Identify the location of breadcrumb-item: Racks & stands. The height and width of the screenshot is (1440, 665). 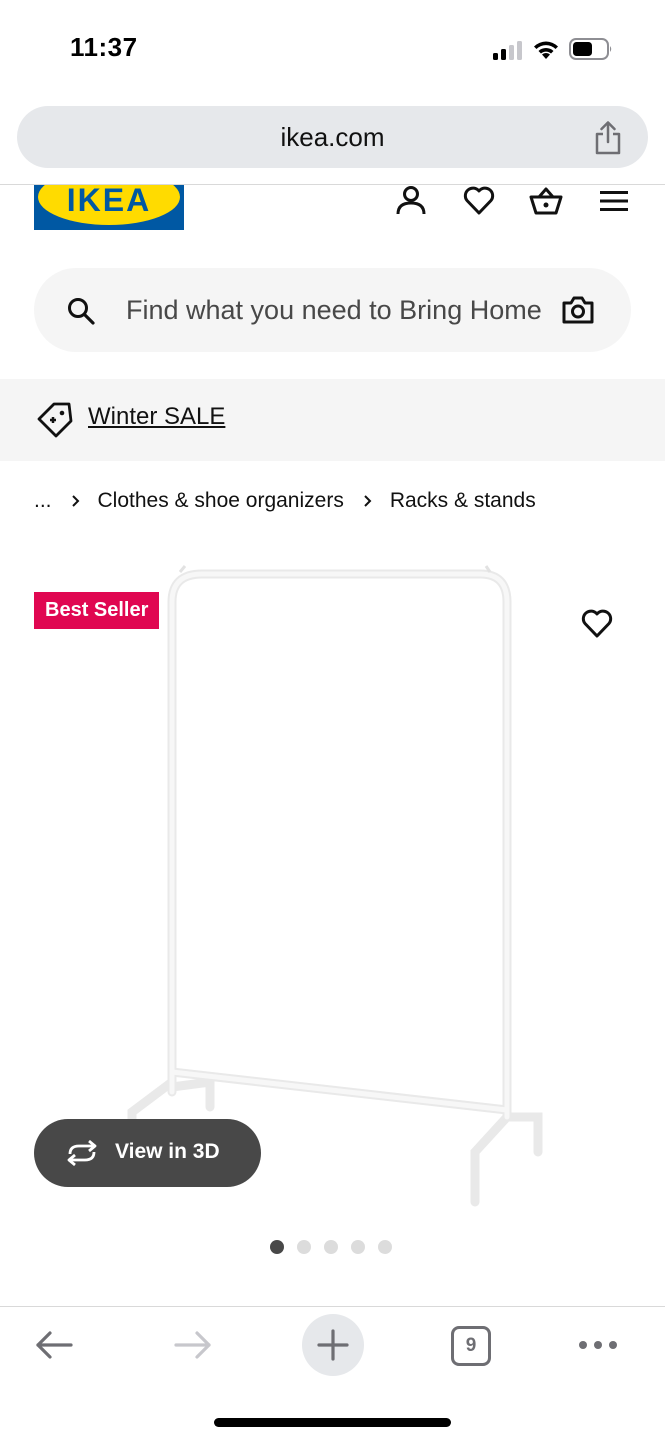
(463, 501).